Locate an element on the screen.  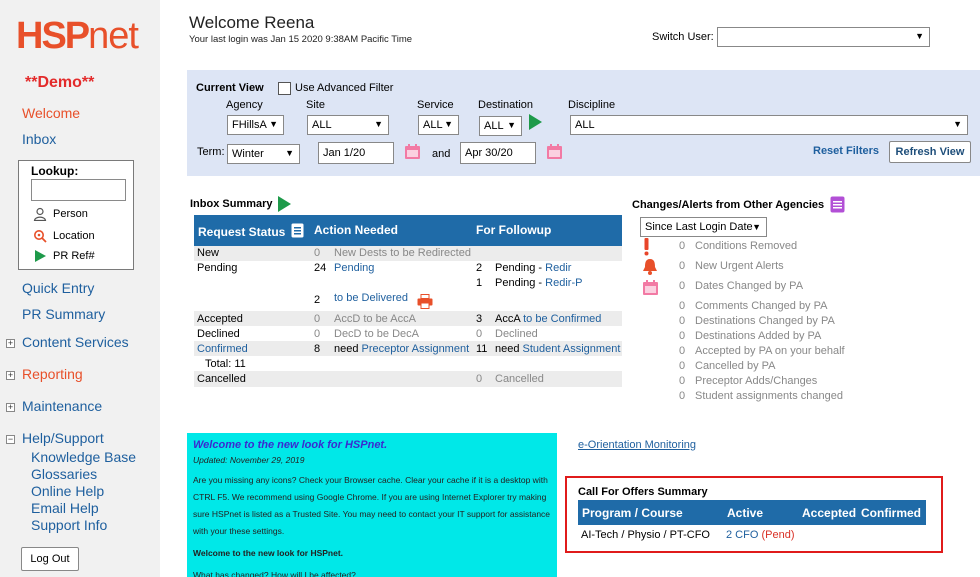
nav-quick-entry: Quick Entry is located at coordinates (58, 288).